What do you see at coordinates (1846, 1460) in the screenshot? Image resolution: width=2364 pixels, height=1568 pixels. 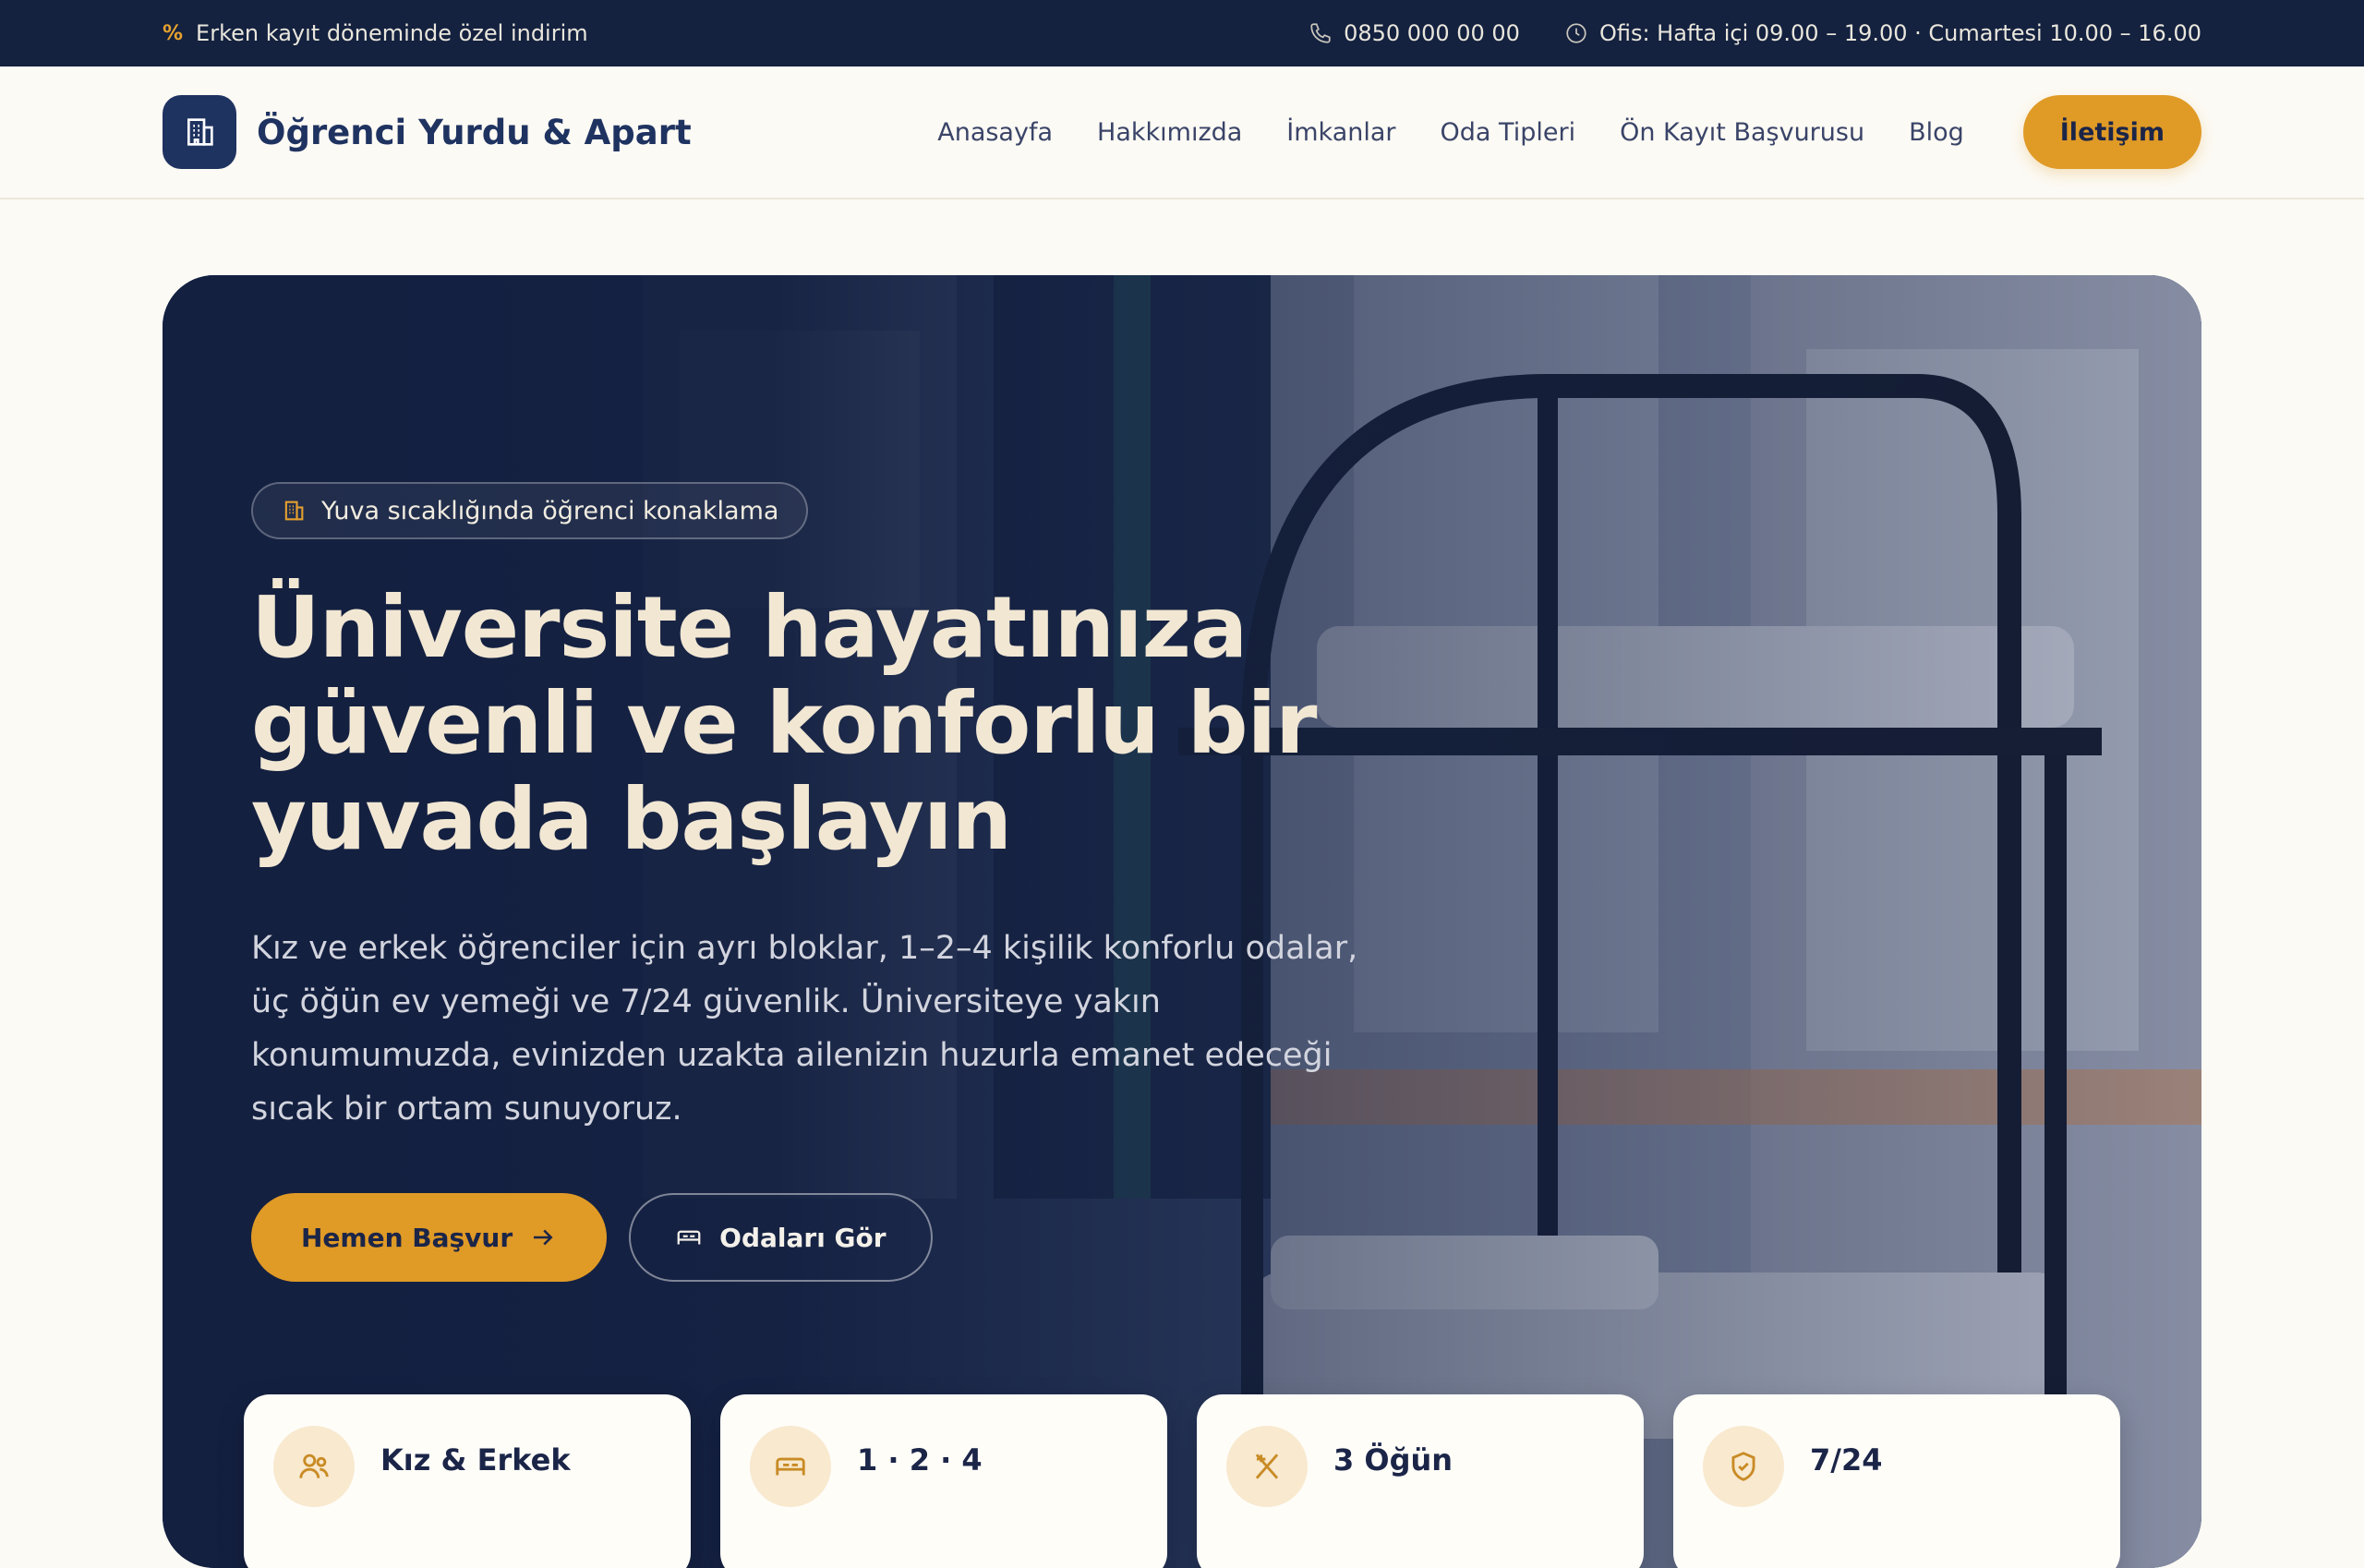 I see `stat-title: 7/24` at bounding box center [1846, 1460].